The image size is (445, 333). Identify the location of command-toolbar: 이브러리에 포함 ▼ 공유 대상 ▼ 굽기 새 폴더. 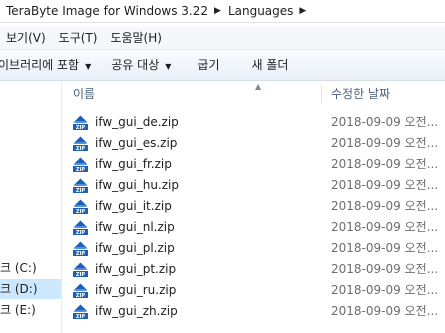
(222, 65).